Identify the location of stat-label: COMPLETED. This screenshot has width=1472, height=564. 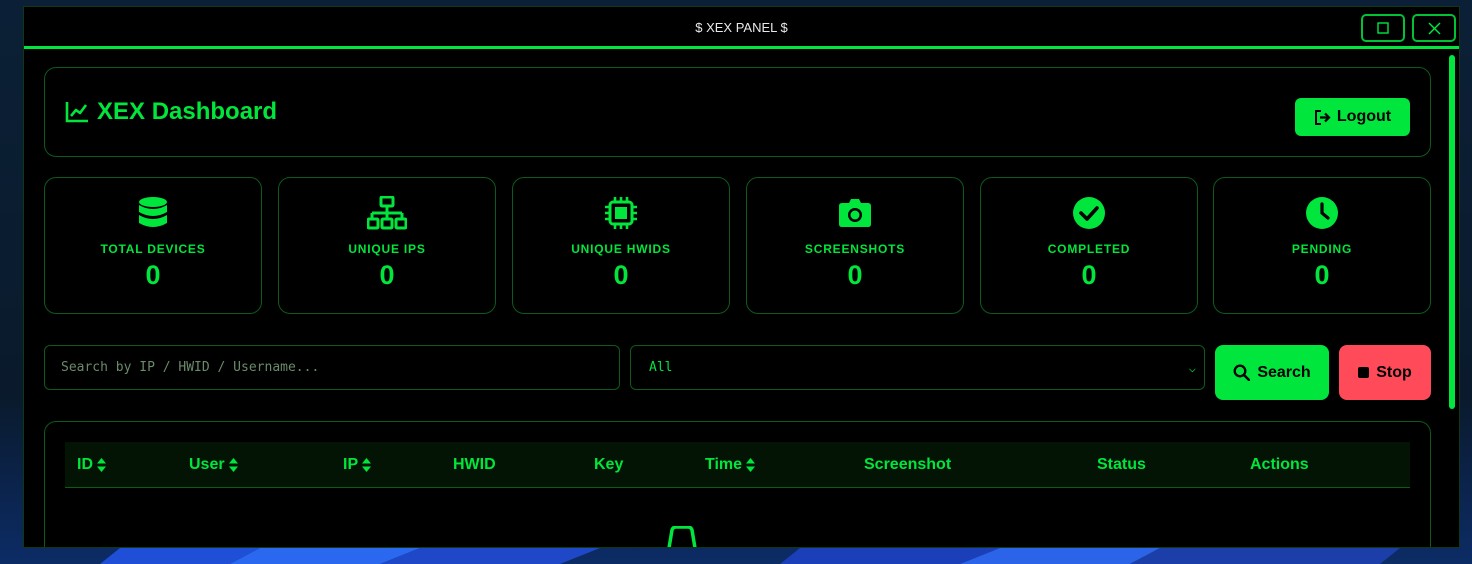
(1089, 249).